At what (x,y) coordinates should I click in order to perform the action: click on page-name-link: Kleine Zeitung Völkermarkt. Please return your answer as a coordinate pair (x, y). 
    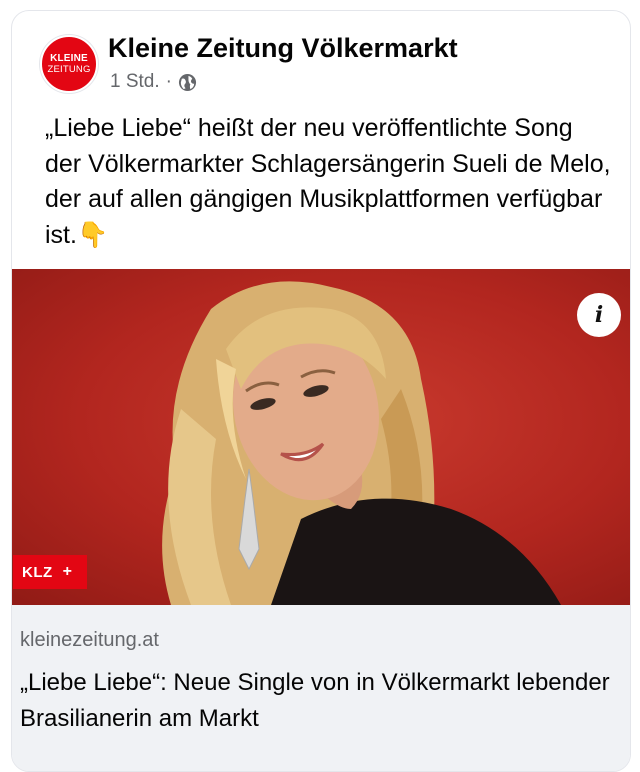
    Looking at the image, I should click on (283, 48).